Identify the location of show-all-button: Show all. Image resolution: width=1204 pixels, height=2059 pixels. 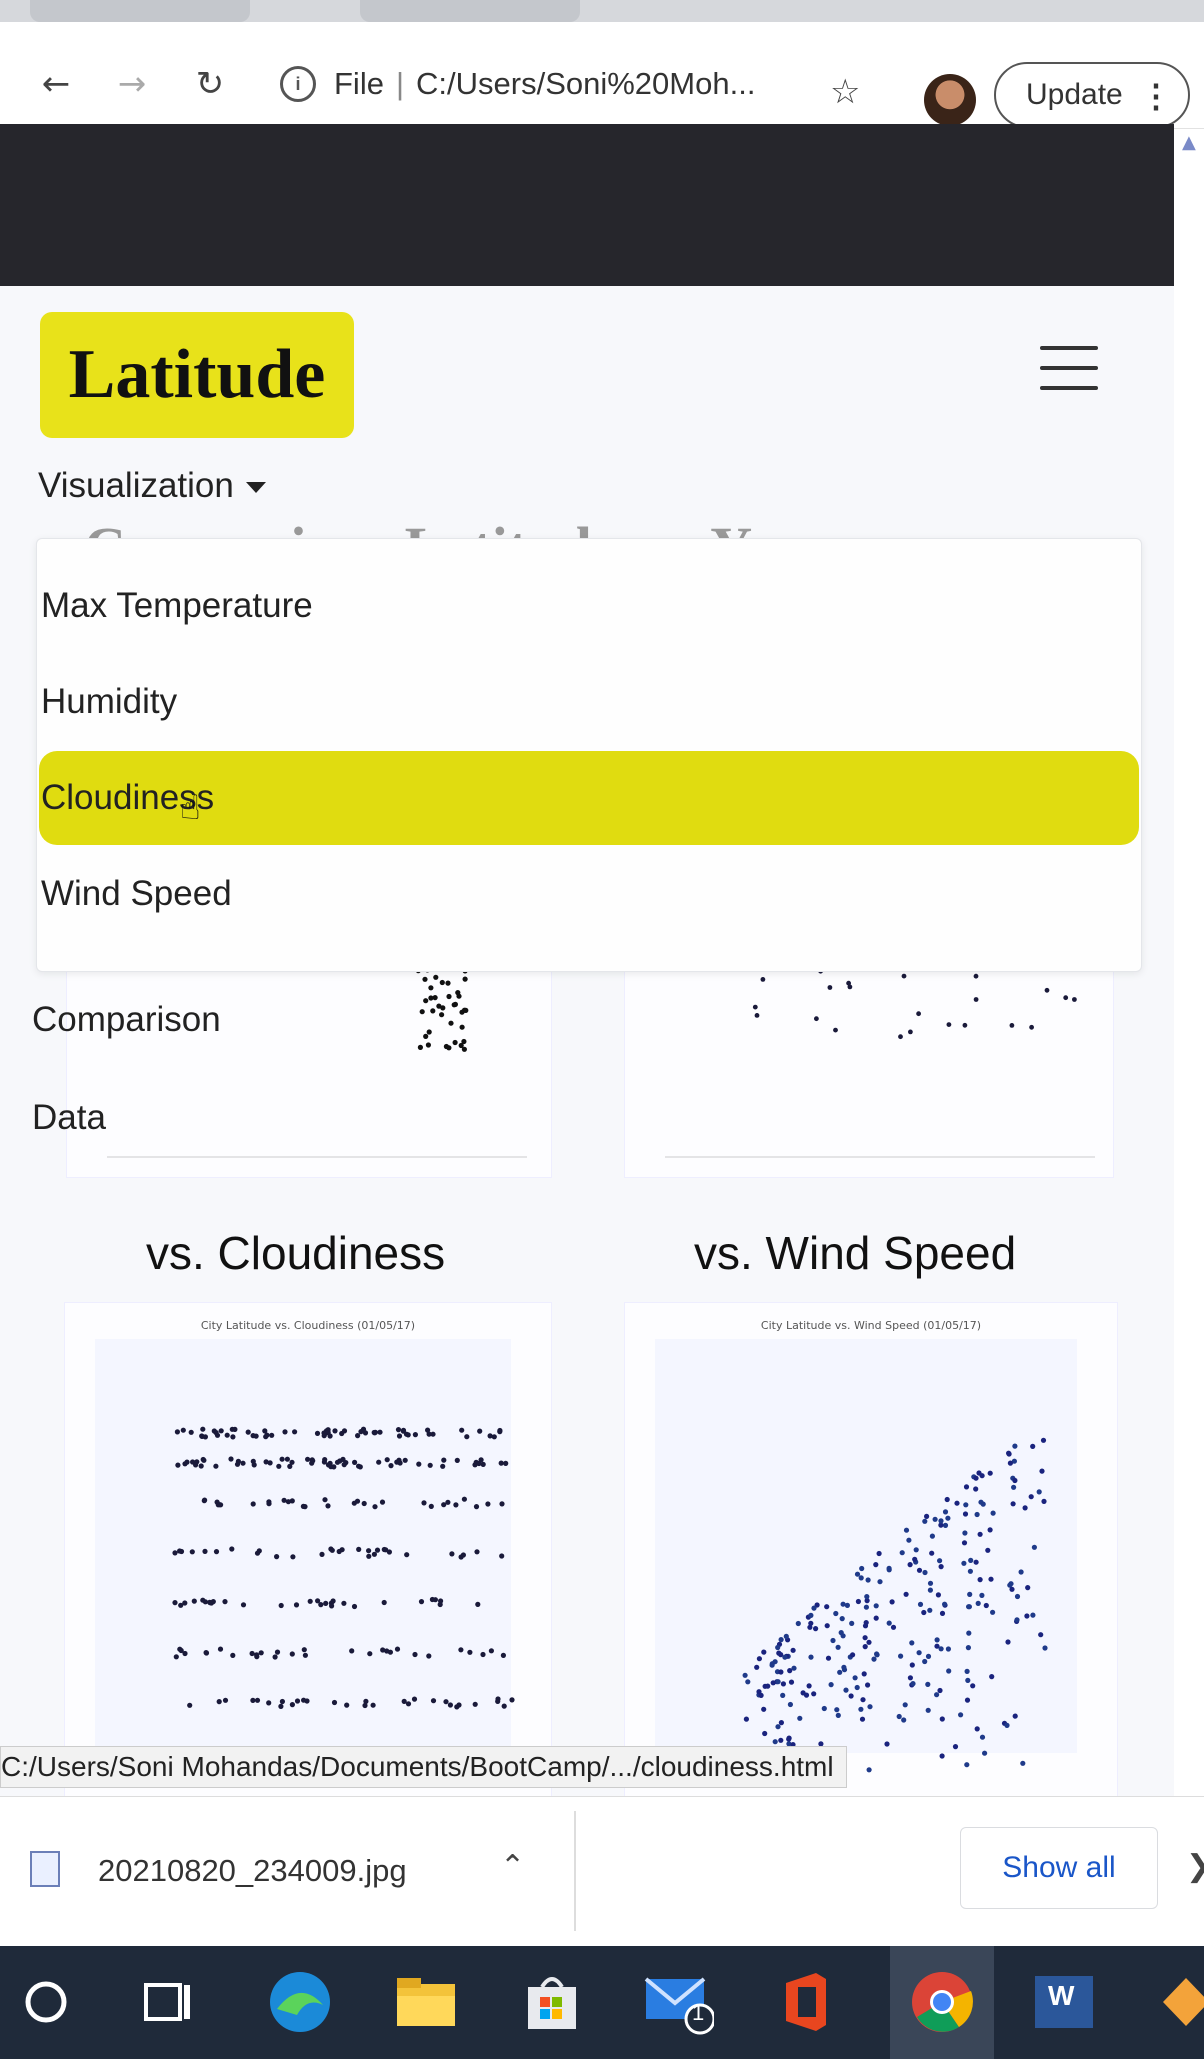
(1059, 1868).